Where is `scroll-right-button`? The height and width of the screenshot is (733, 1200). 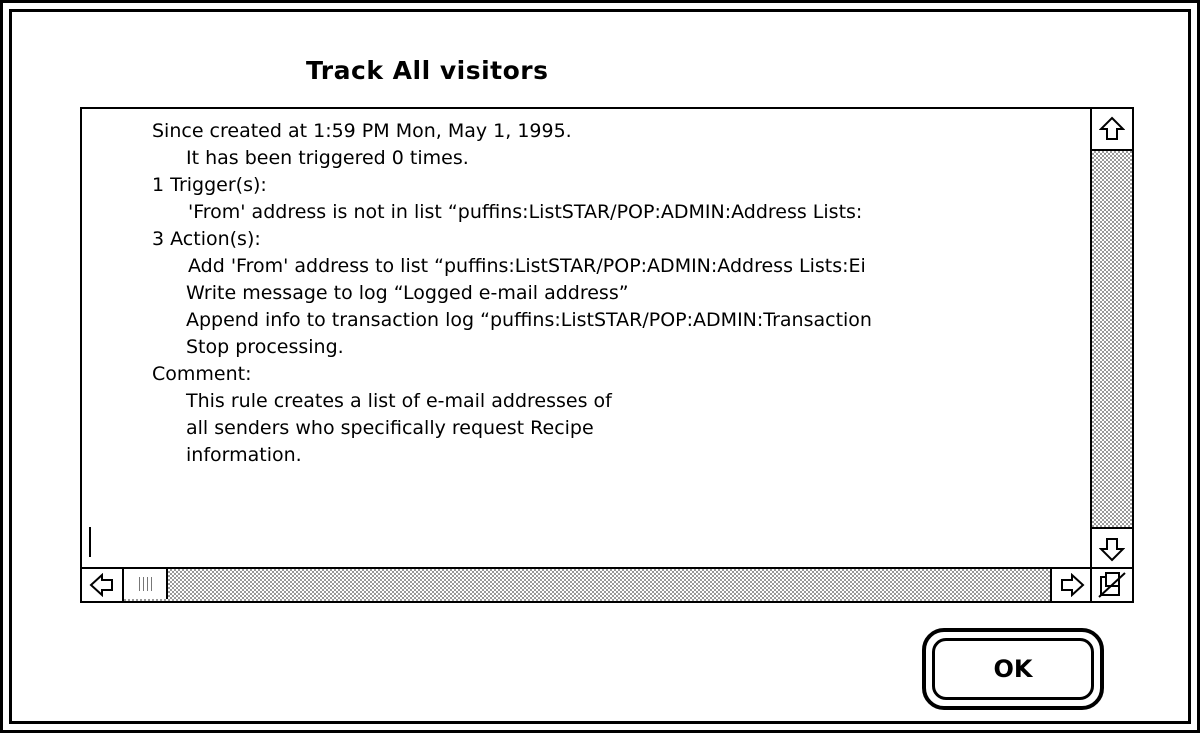
scroll-right-button is located at coordinates (1072, 585).